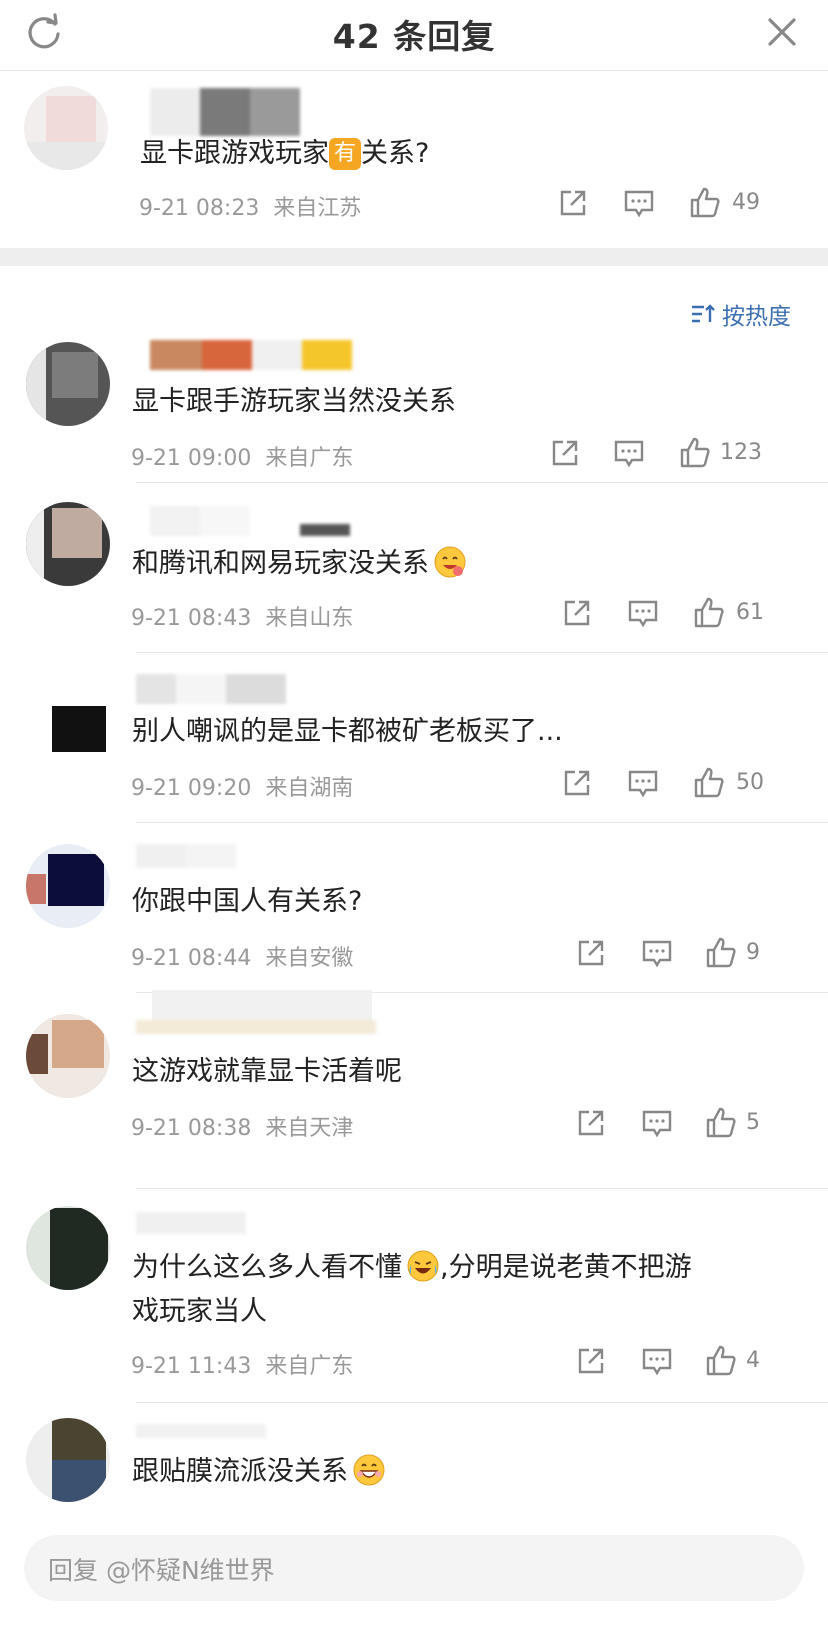 The width and height of the screenshot is (828, 1651). I want to click on comment-content: 显卡跟游戏玩家有关系?, so click(285, 154).